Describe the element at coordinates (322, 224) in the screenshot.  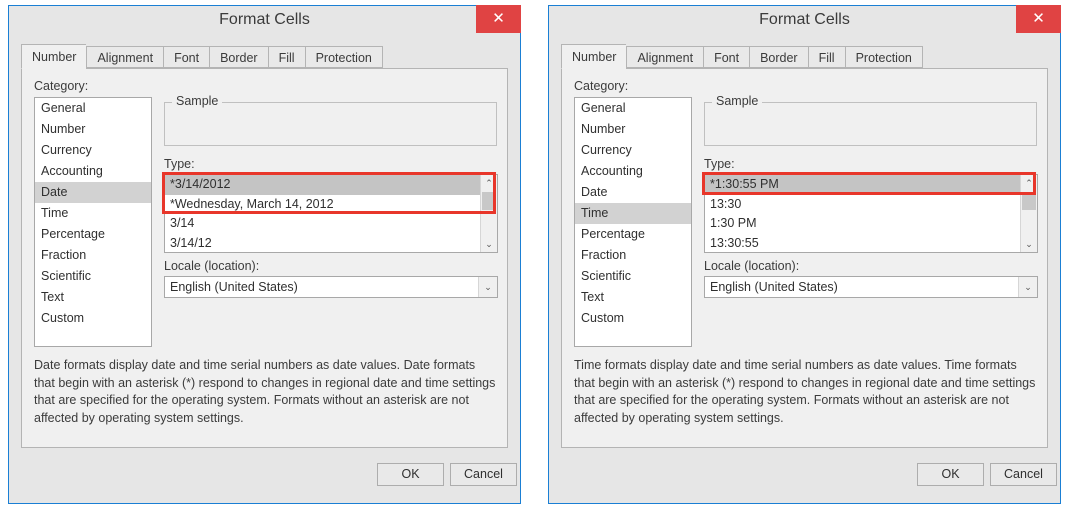
I see `type-item-2: 3/14` at that location.